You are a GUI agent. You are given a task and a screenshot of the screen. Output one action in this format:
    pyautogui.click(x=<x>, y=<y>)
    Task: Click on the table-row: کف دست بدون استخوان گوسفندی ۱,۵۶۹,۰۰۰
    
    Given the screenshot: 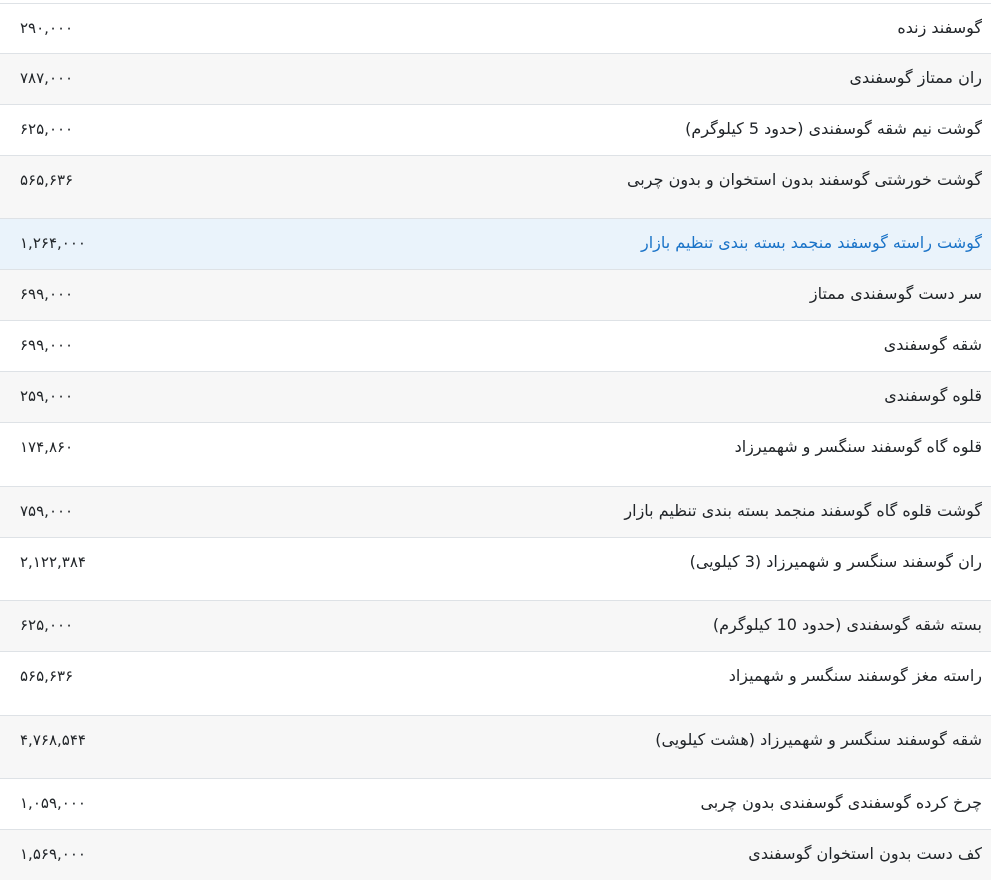 What is the action you would take?
    pyautogui.click(x=495, y=854)
    